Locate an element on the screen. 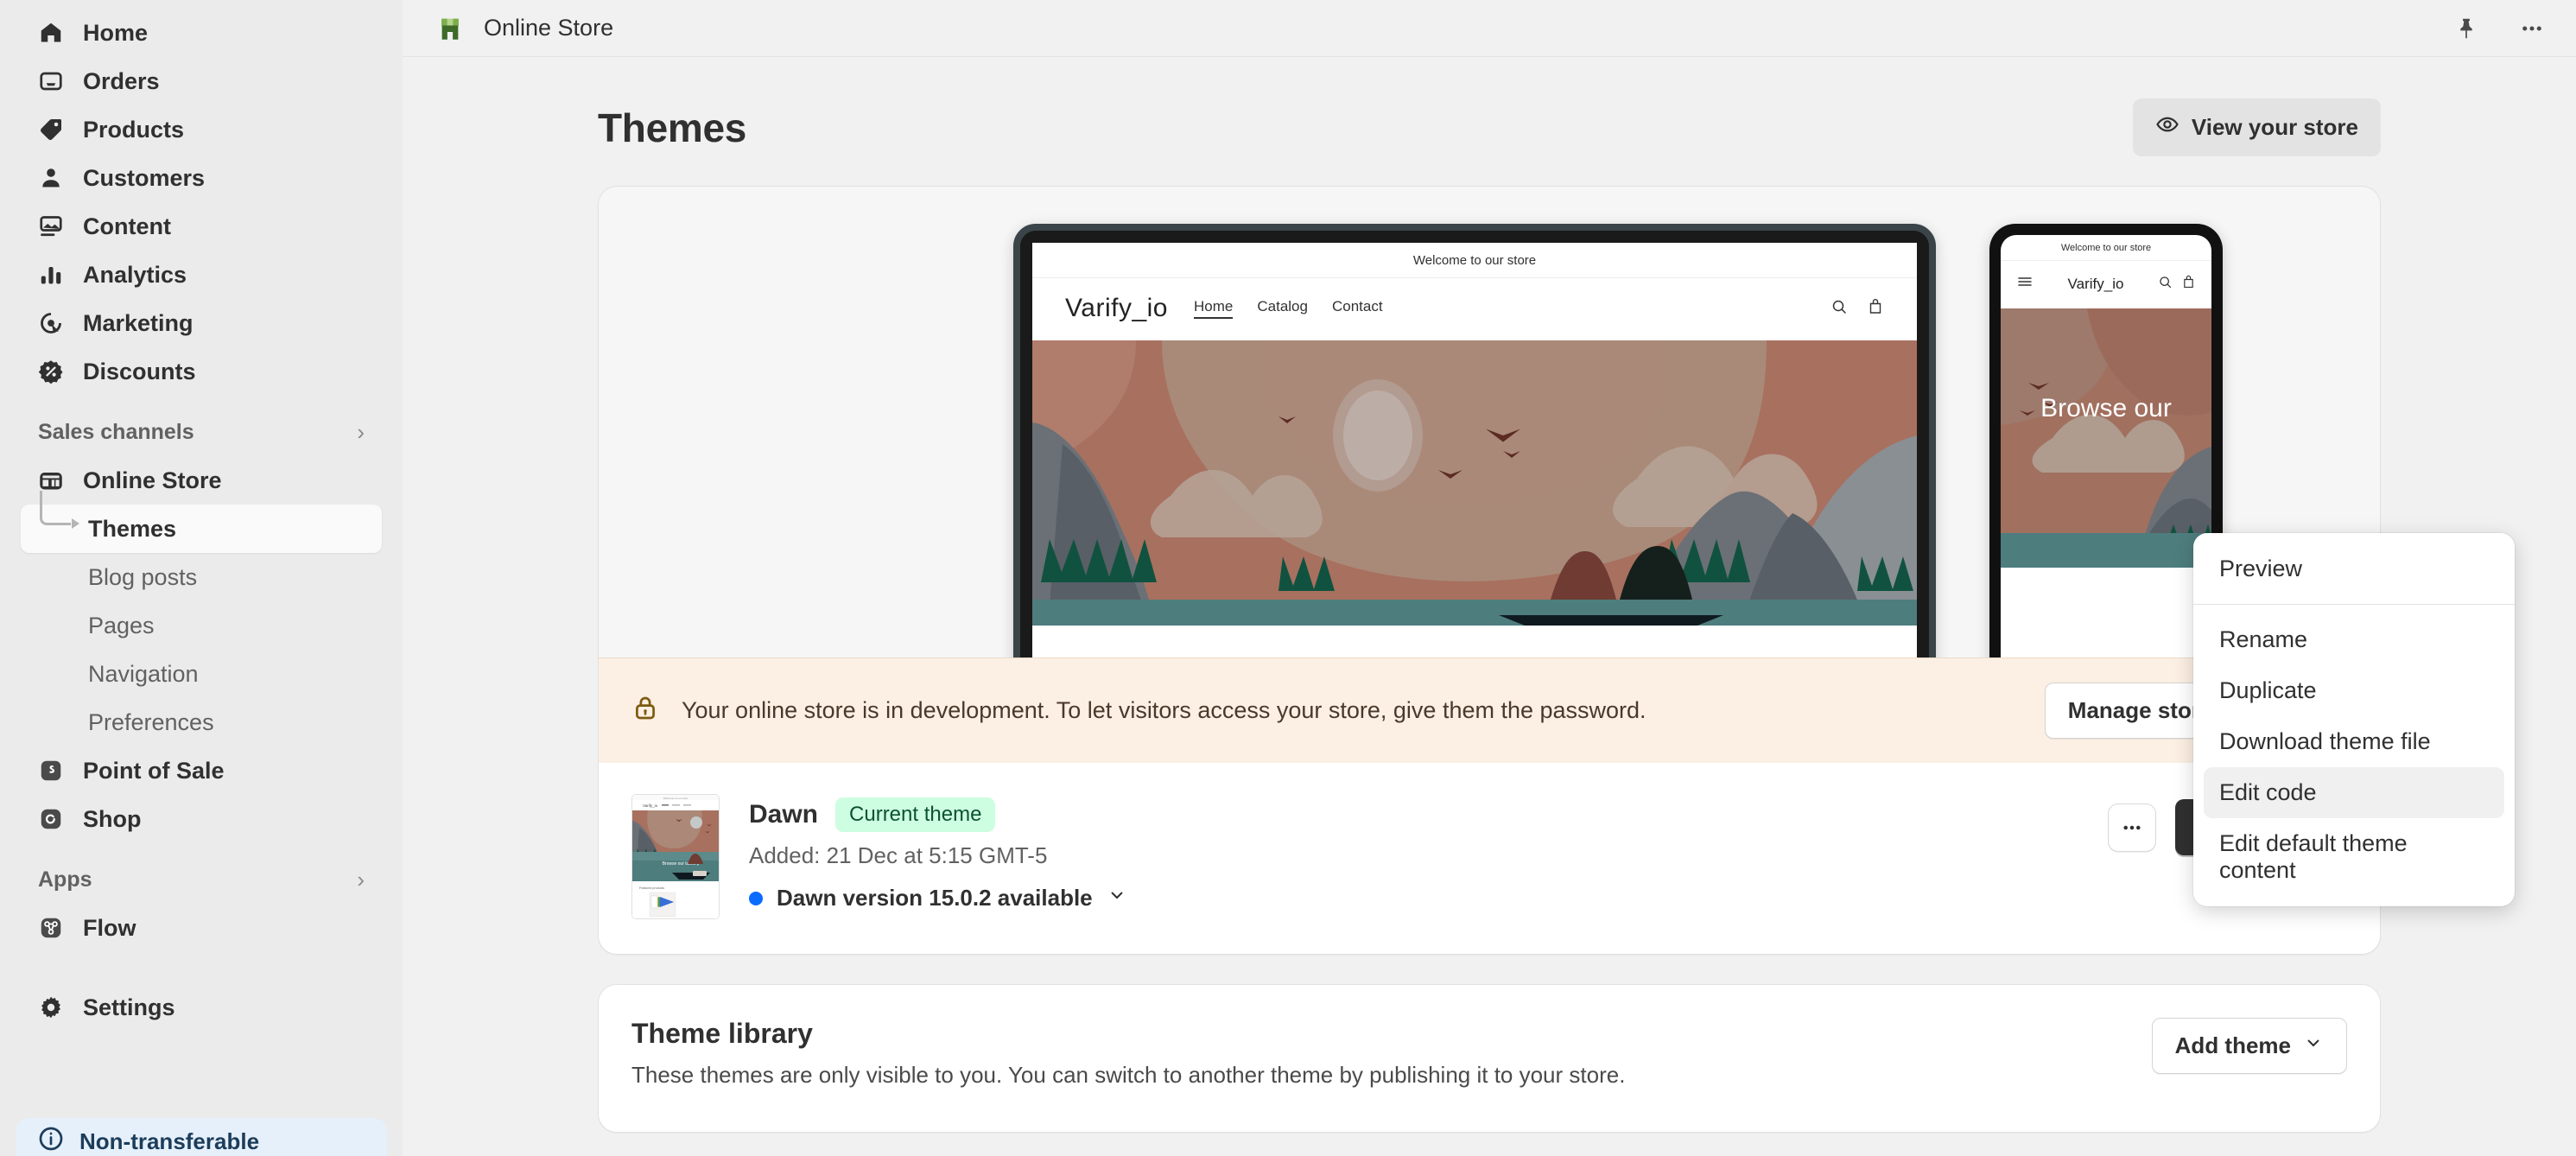 This screenshot has height=1156, width=2576. svg-text: Welcome to our store is located at coordinates (675, 798).